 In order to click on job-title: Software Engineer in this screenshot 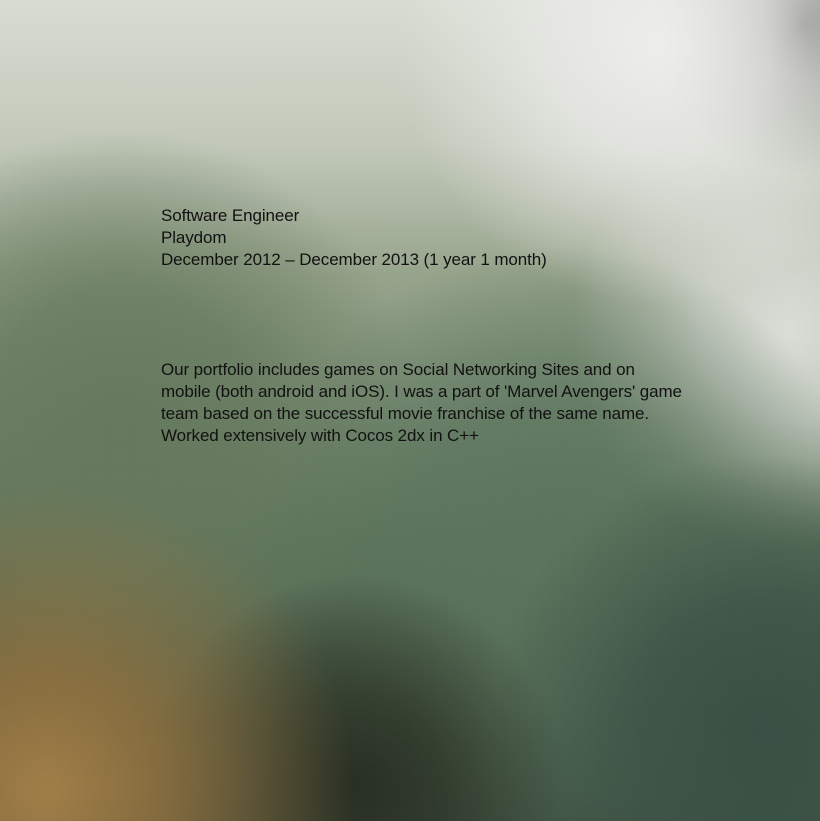, I will do `click(230, 215)`.